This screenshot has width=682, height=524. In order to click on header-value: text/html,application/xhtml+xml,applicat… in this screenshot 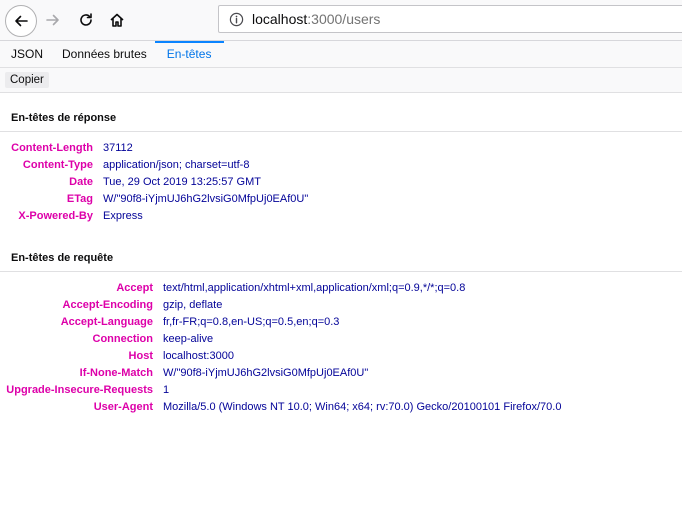, I will do `click(314, 288)`.